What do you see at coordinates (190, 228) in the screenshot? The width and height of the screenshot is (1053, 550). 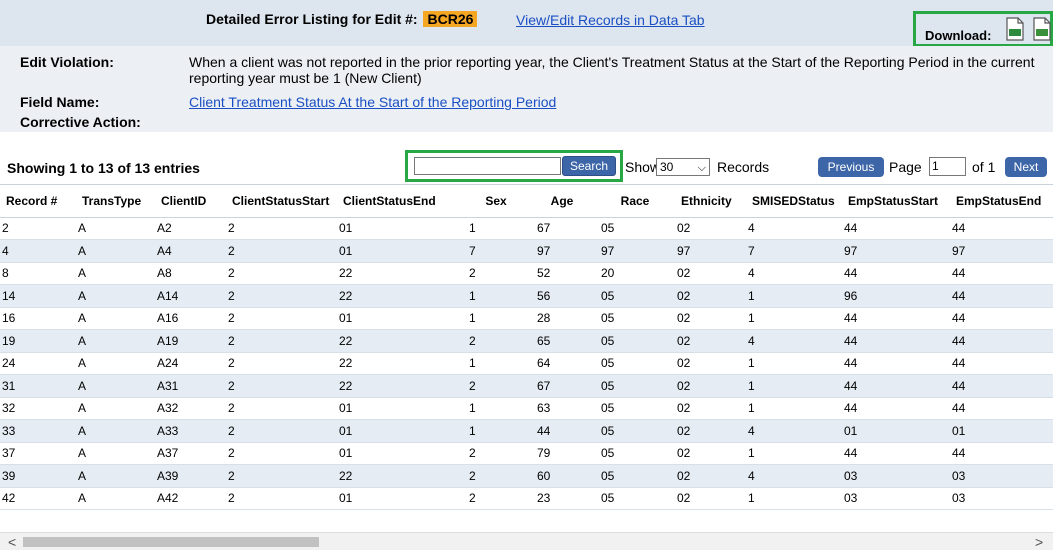 I see `cell-clientid: A2` at bounding box center [190, 228].